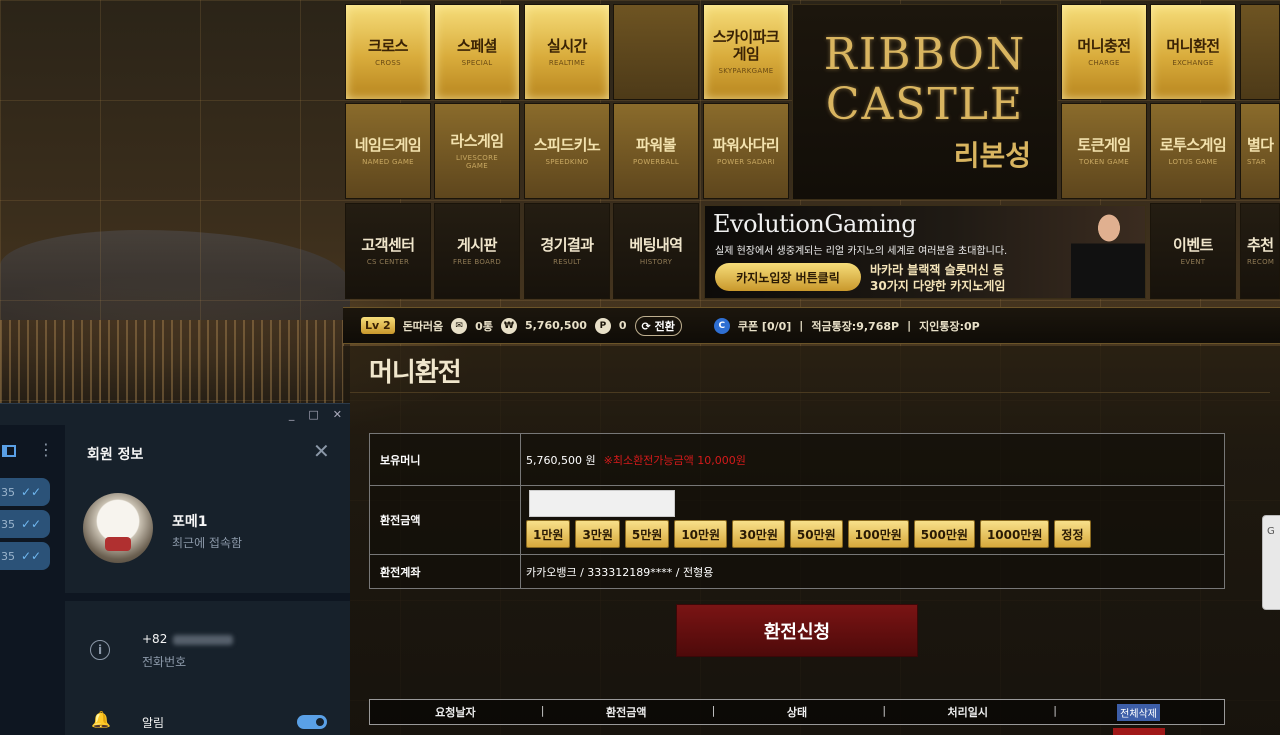 This screenshot has width=1280, height=735. What do you see at coordinates (164, 662) in the screenshot?
I see `phone-label: 전화번호` at bounding box center [164, 662].